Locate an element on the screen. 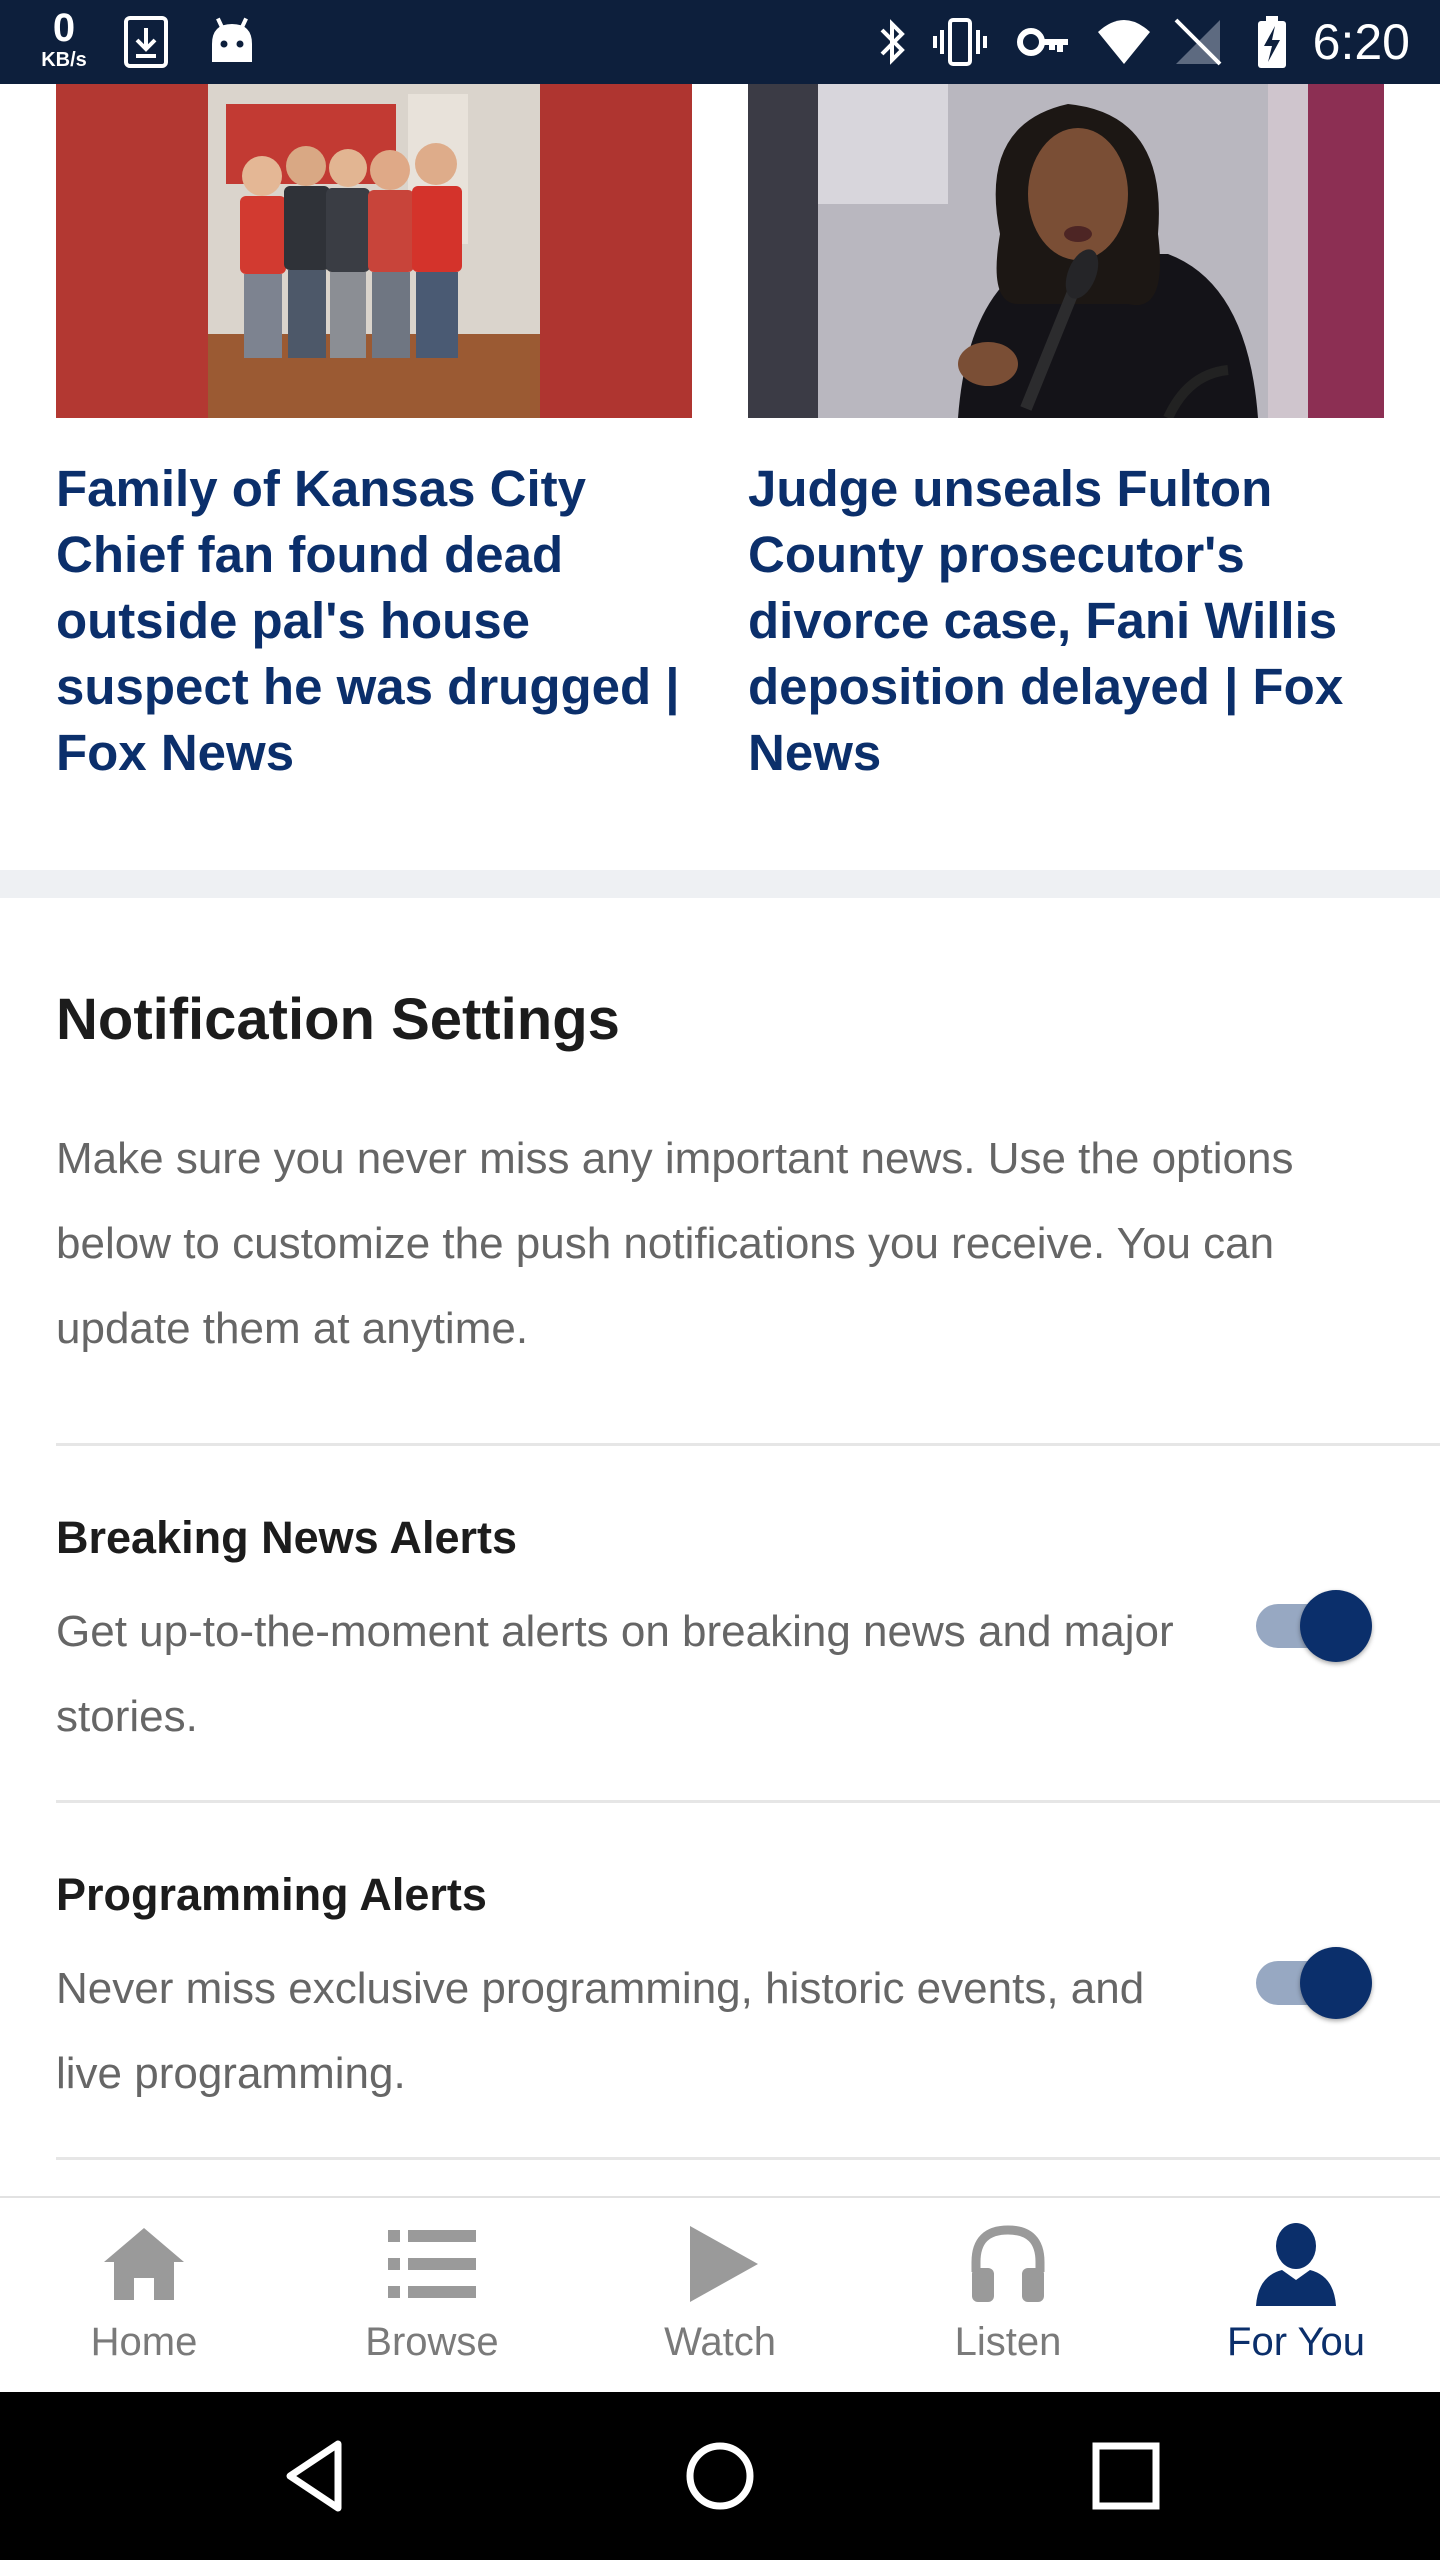  nav-item-listen: Listen is located at coordinates (1008, 2296).